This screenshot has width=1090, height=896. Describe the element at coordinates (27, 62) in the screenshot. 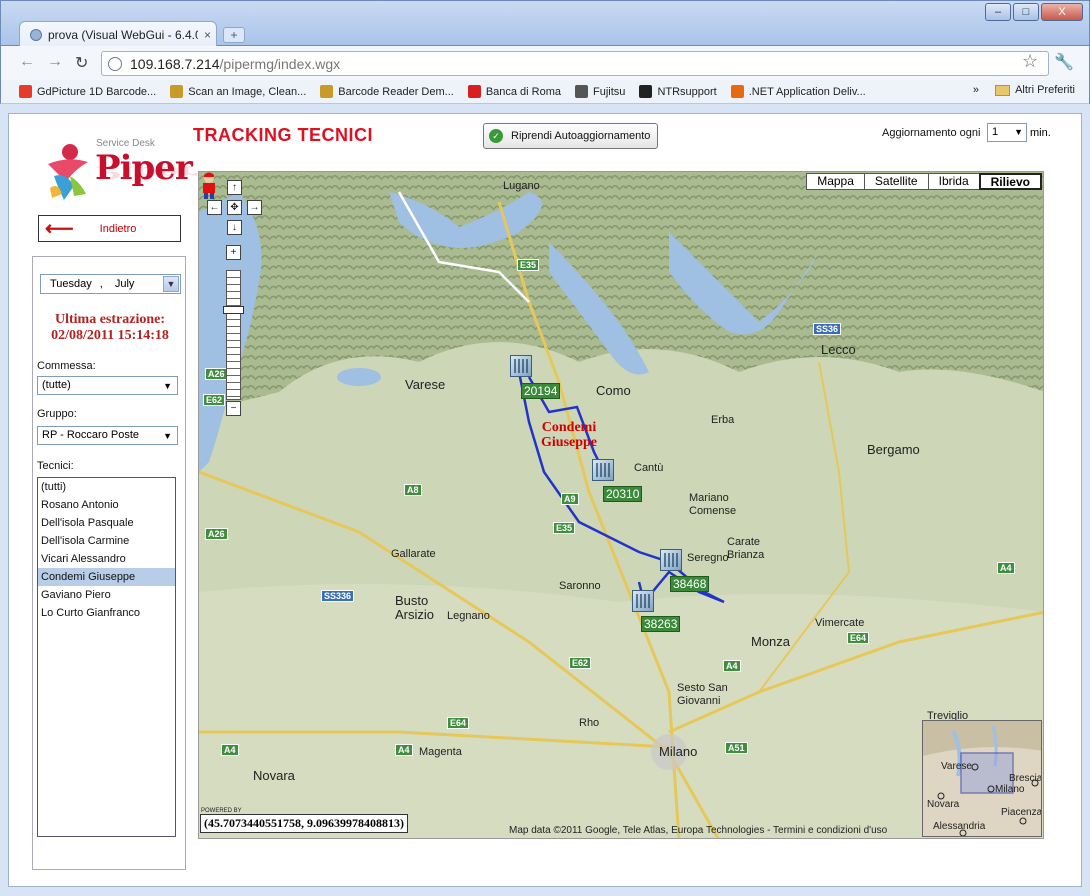

I see `back-arrow-icon: ←` at that location.